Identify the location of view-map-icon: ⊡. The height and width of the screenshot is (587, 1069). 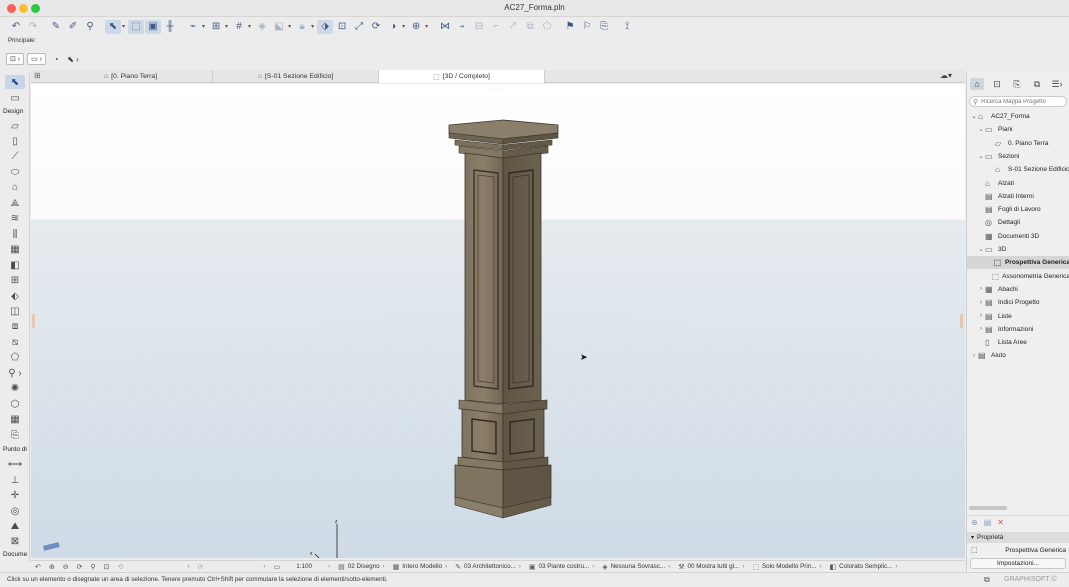
(997, 84).